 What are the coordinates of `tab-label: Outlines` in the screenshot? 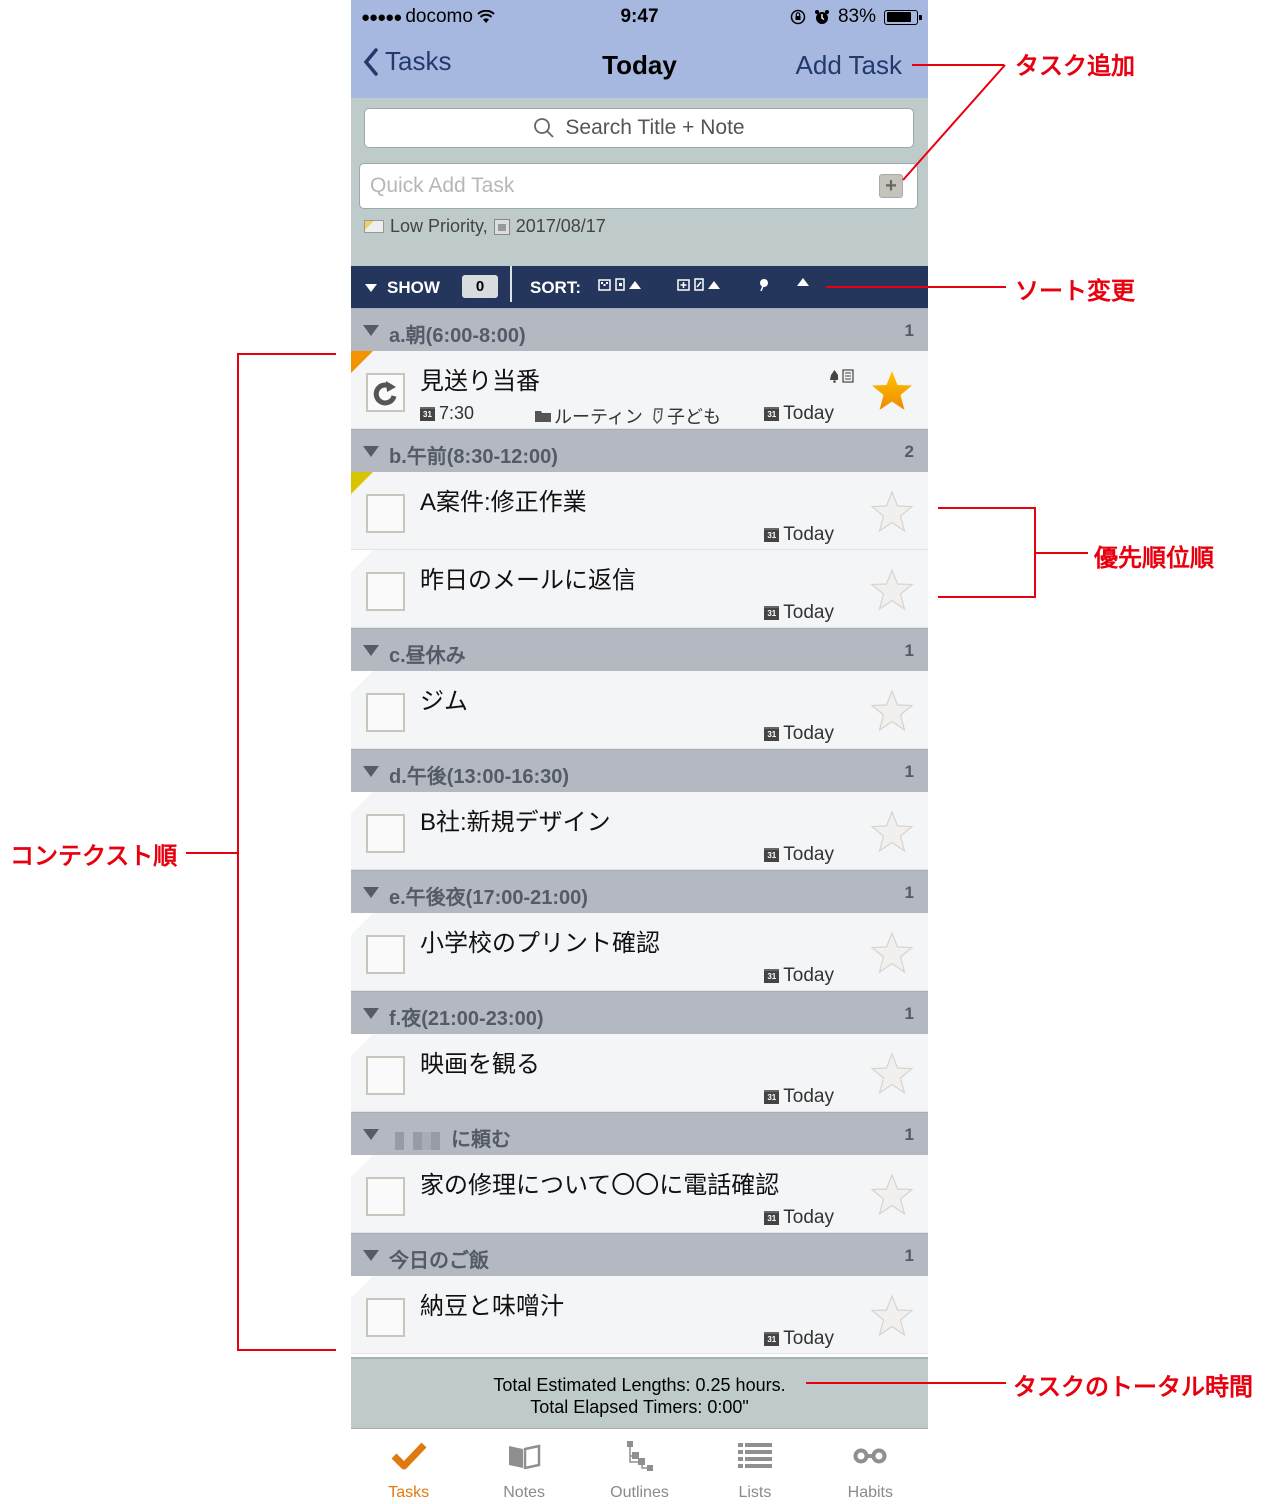 It's located at (639, 1492).